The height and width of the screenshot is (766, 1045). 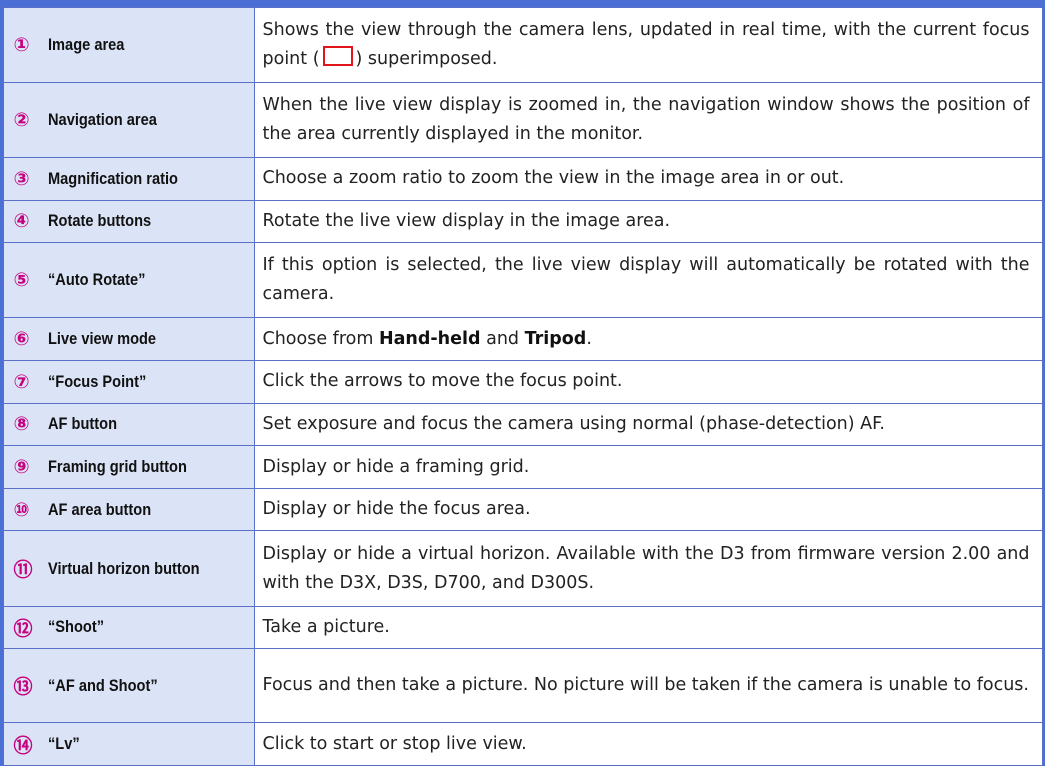 I want to click on item-label: Image area, so click(x=85, y=44).